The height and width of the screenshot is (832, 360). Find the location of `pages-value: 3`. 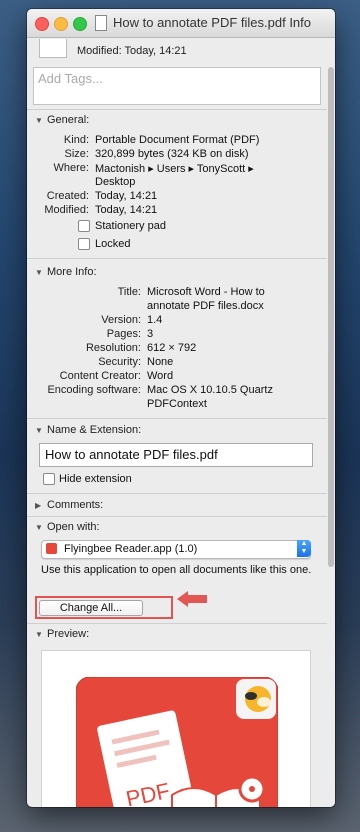

pages-value: 3 is located at coordinates (150, 334).